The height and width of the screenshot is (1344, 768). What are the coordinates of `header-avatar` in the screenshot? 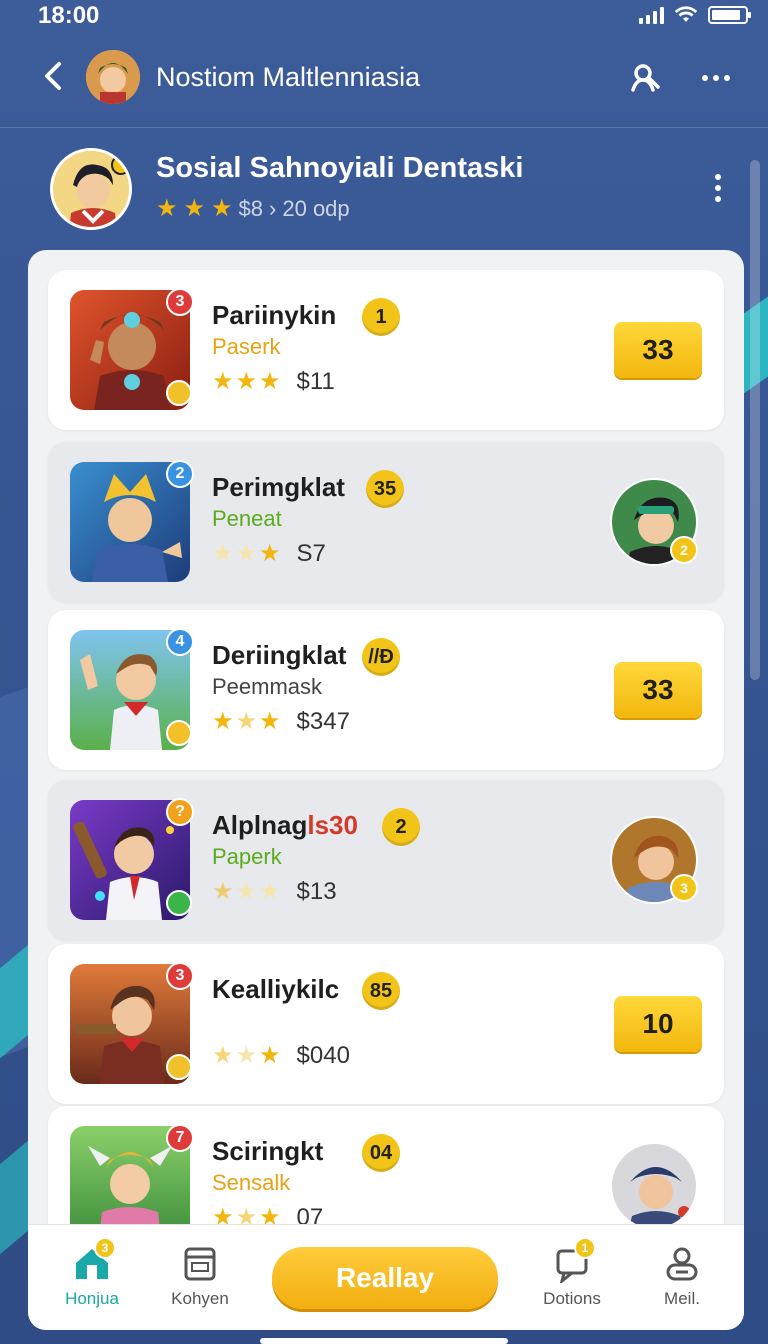 It's located at (113, 77).